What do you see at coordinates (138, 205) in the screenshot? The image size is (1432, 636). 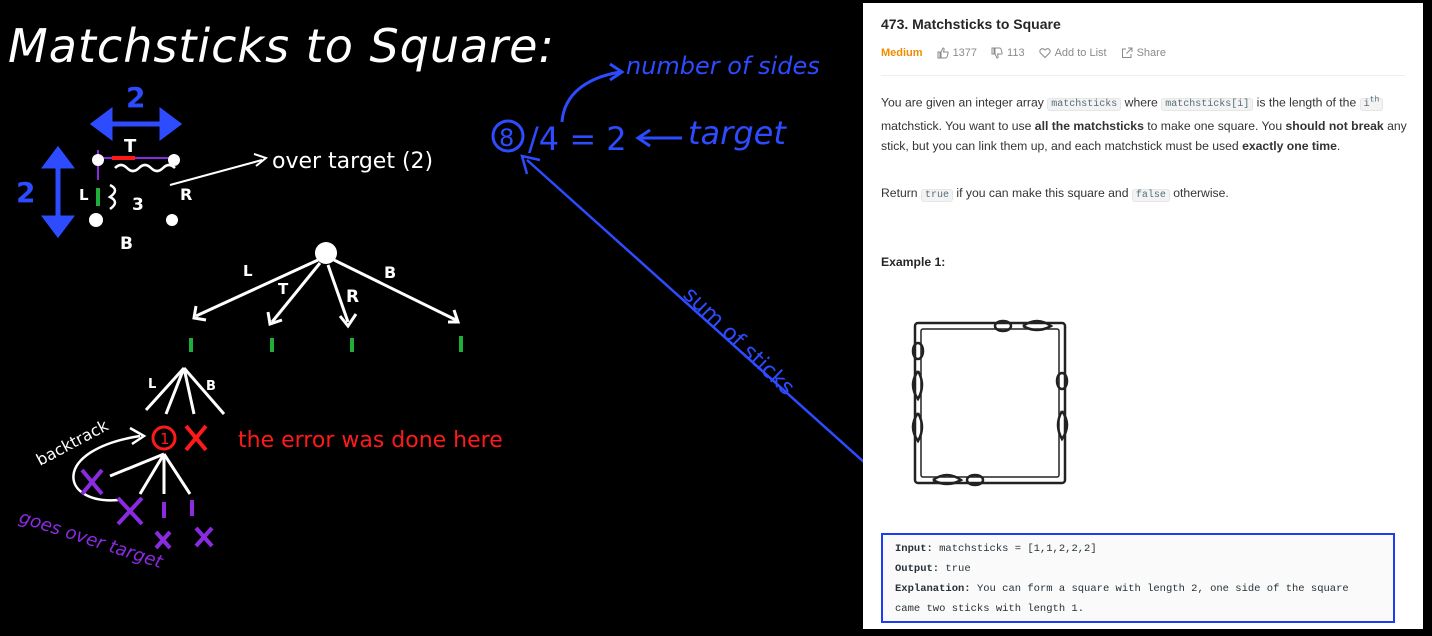 I see `square-label-3: 3` at bounding box center [138, 205].